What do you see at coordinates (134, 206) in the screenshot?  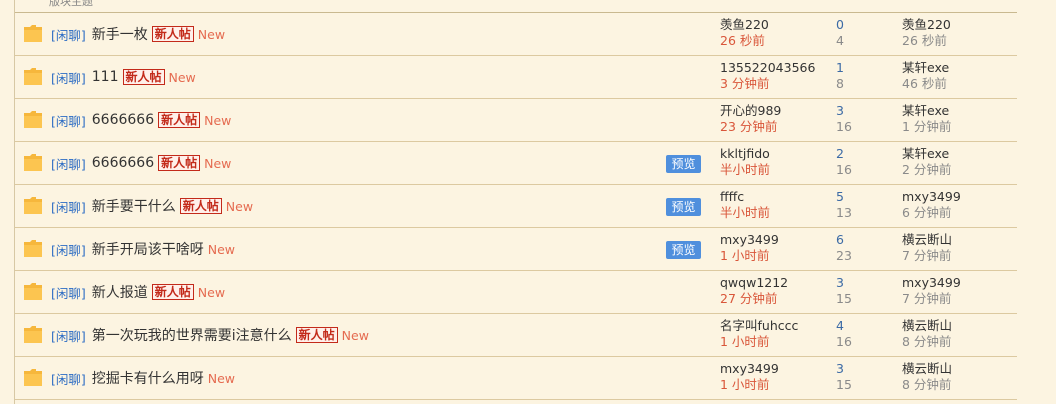 I see `thread-title-link: 新手要干什么` at bounding box center [134, 206].